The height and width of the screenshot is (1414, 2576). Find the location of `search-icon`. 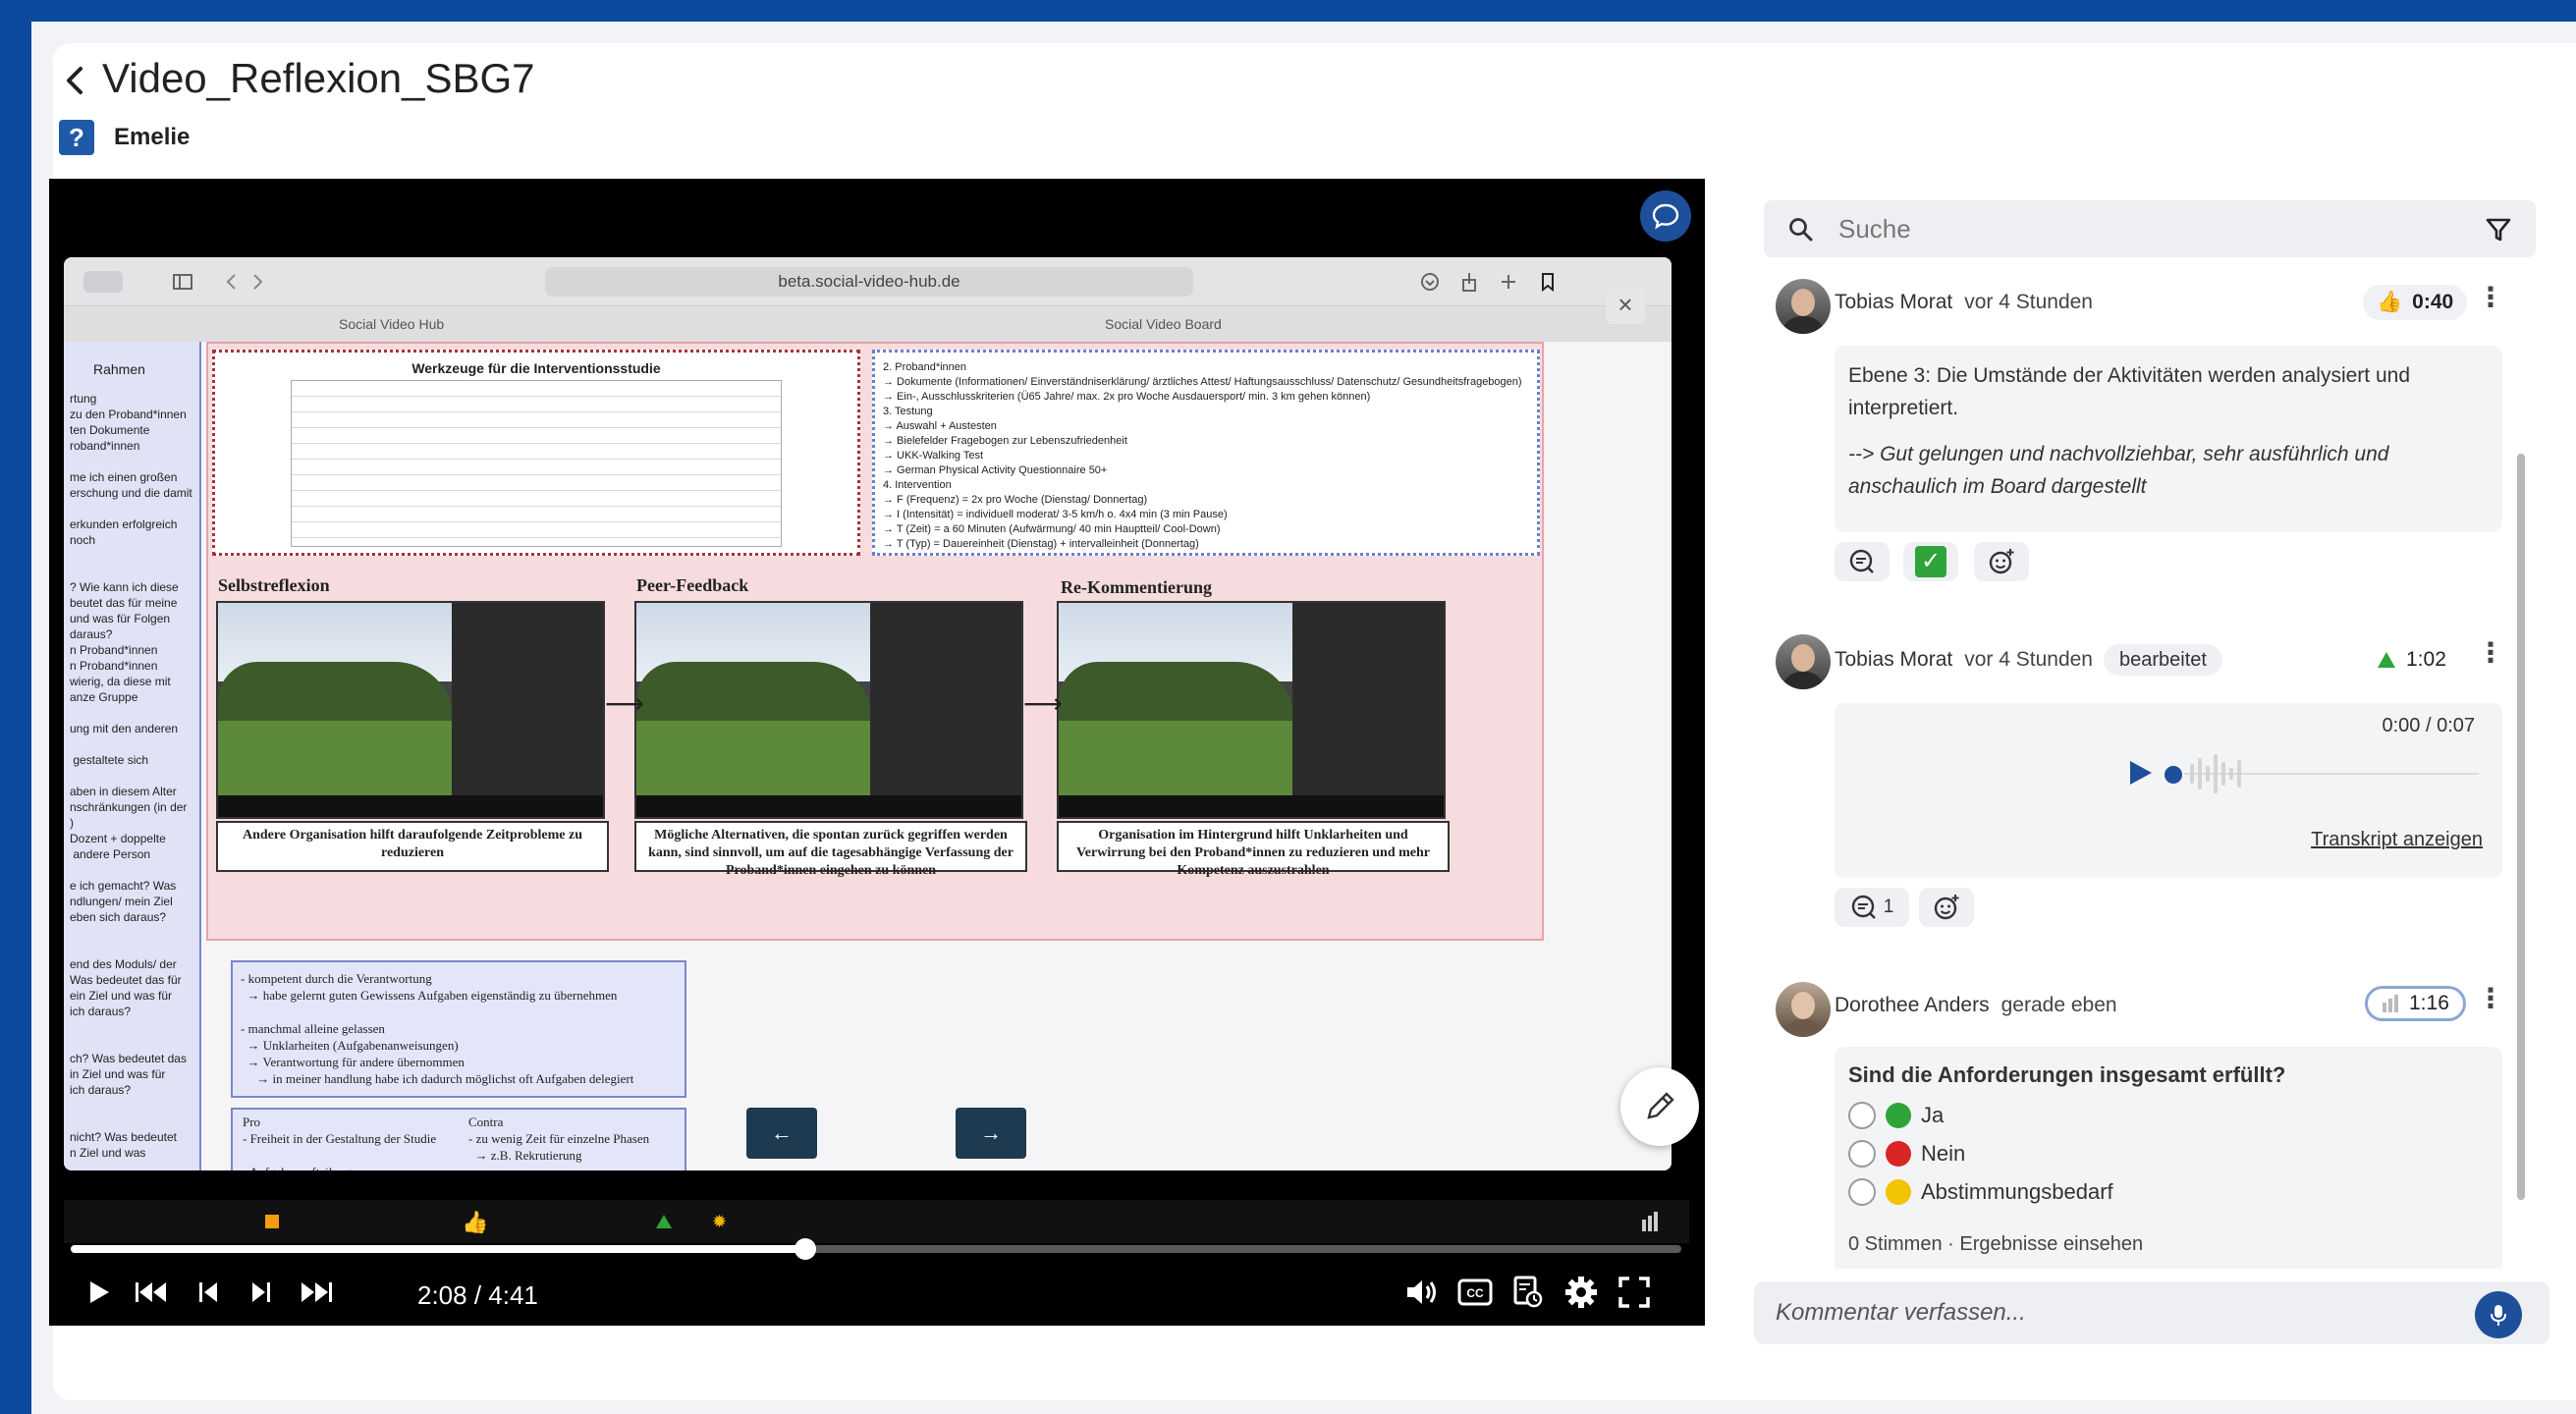

search-icon is located at coordinates (1801, 230).